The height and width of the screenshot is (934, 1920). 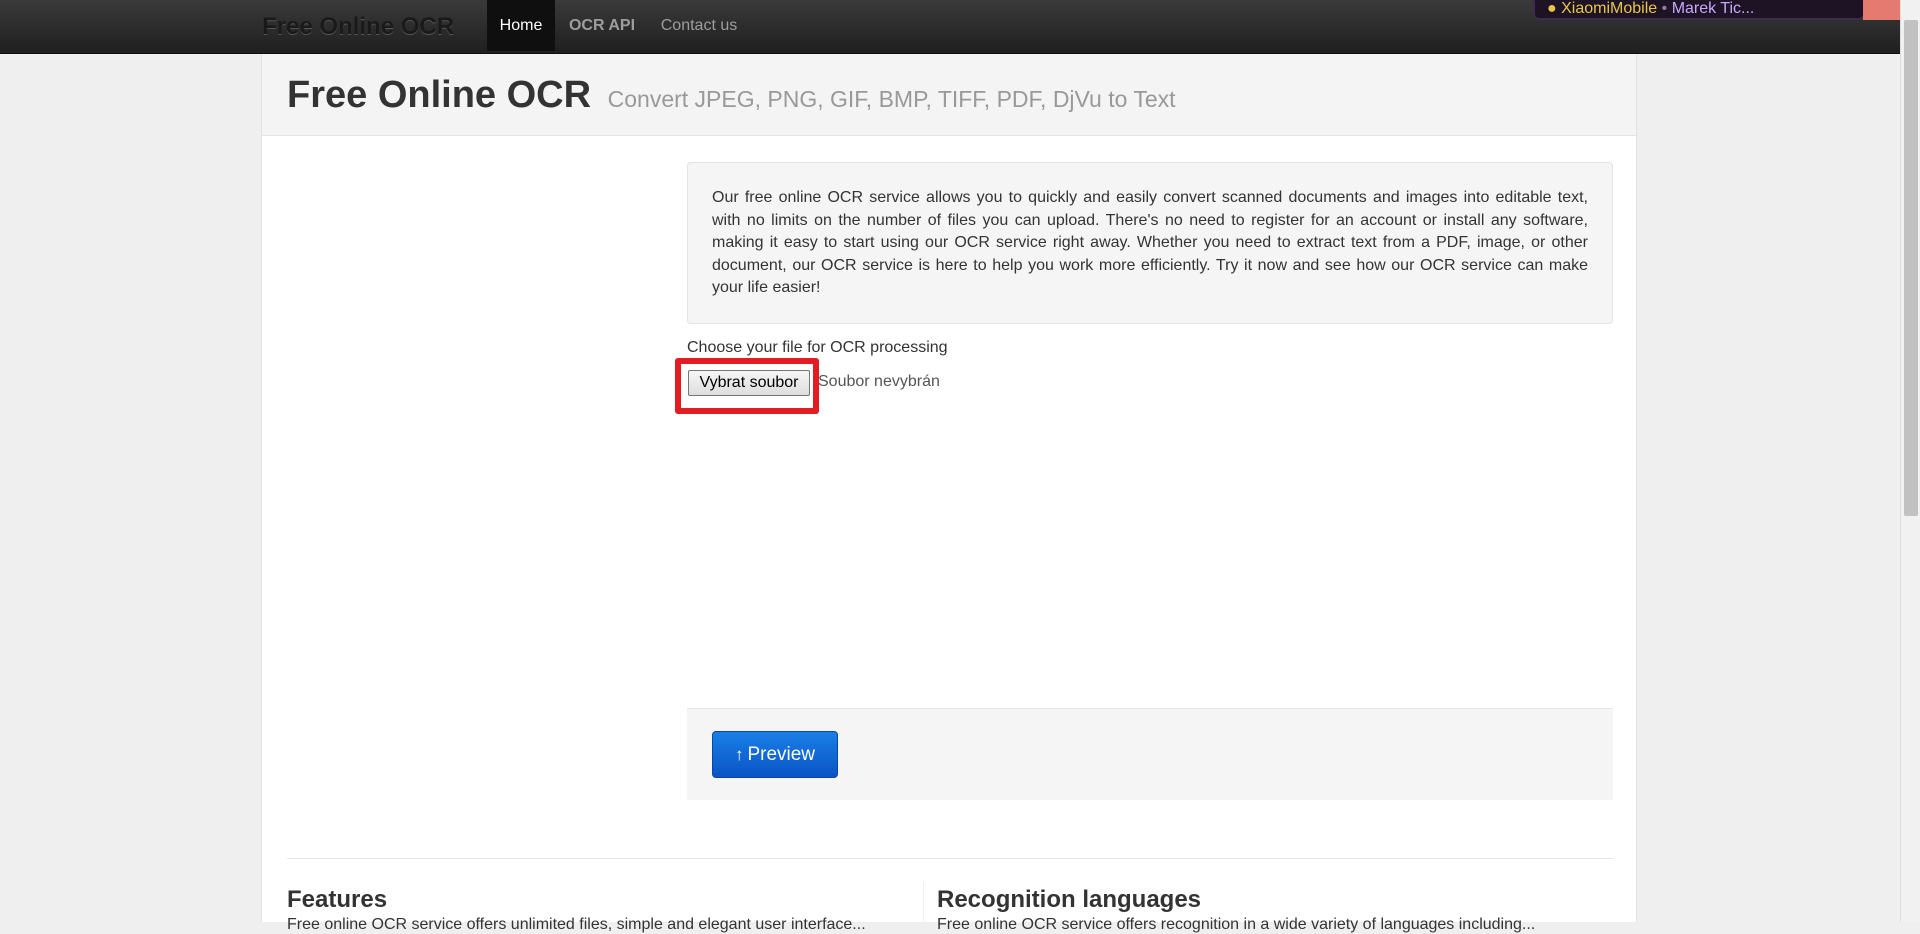 What do you see at coordinates (521, 25) in the screenshot?
I see `nav-home: Home` at bounding box center [521, 25].